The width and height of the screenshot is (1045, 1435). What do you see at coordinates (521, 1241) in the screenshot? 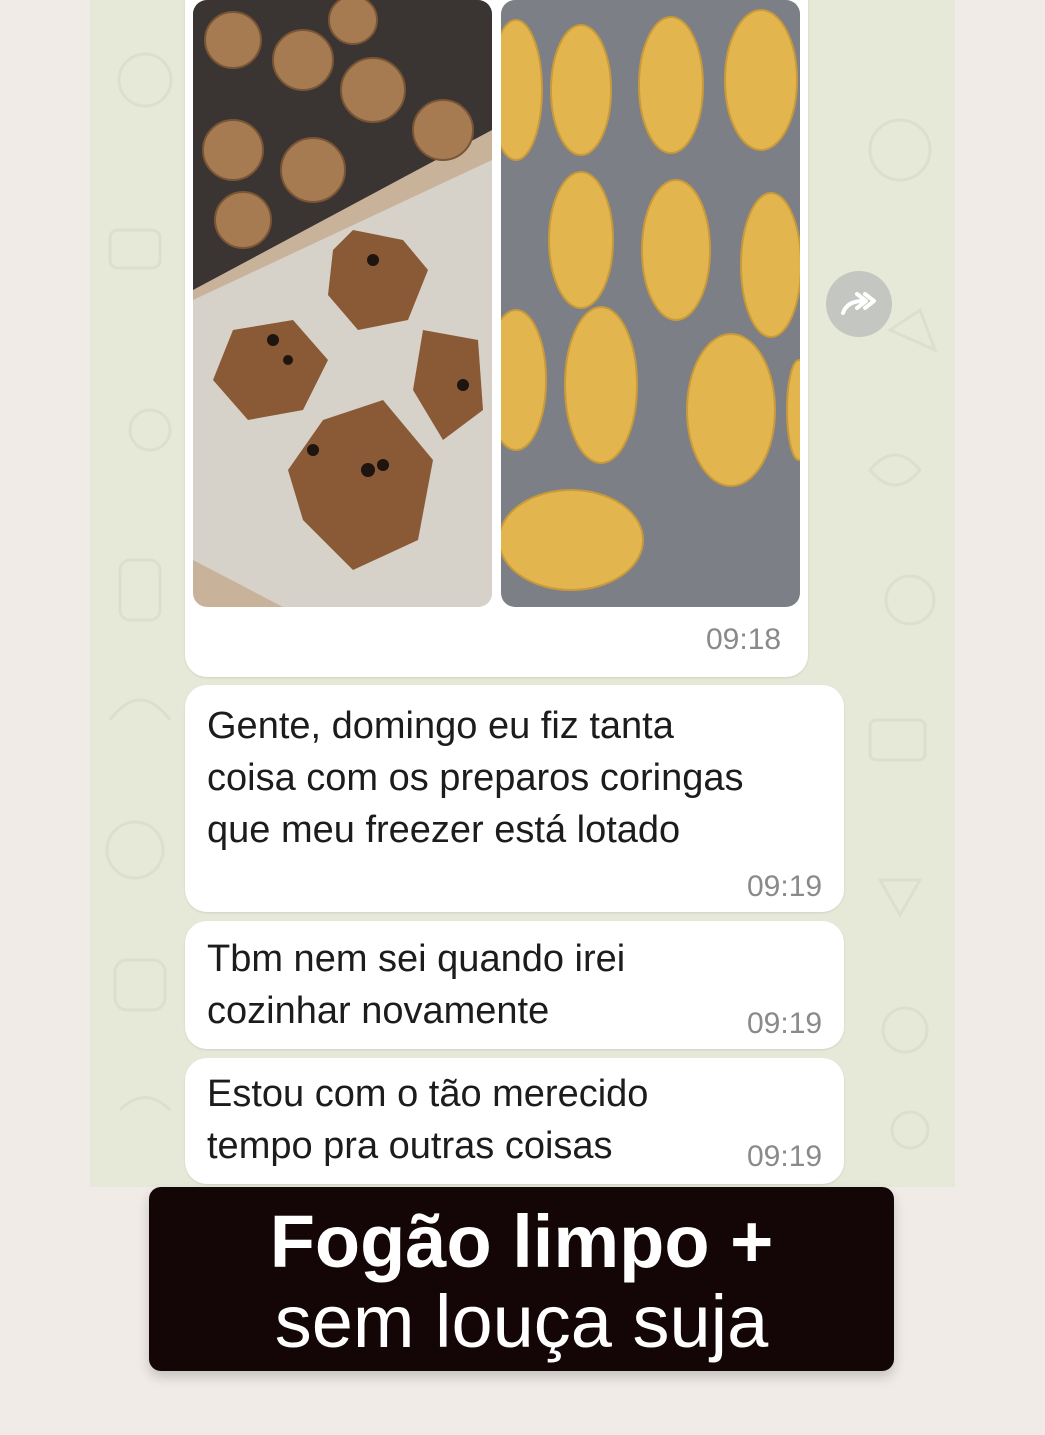
I see `caption-headline: Fogão limpo +` at bounding box center [521, 1241].